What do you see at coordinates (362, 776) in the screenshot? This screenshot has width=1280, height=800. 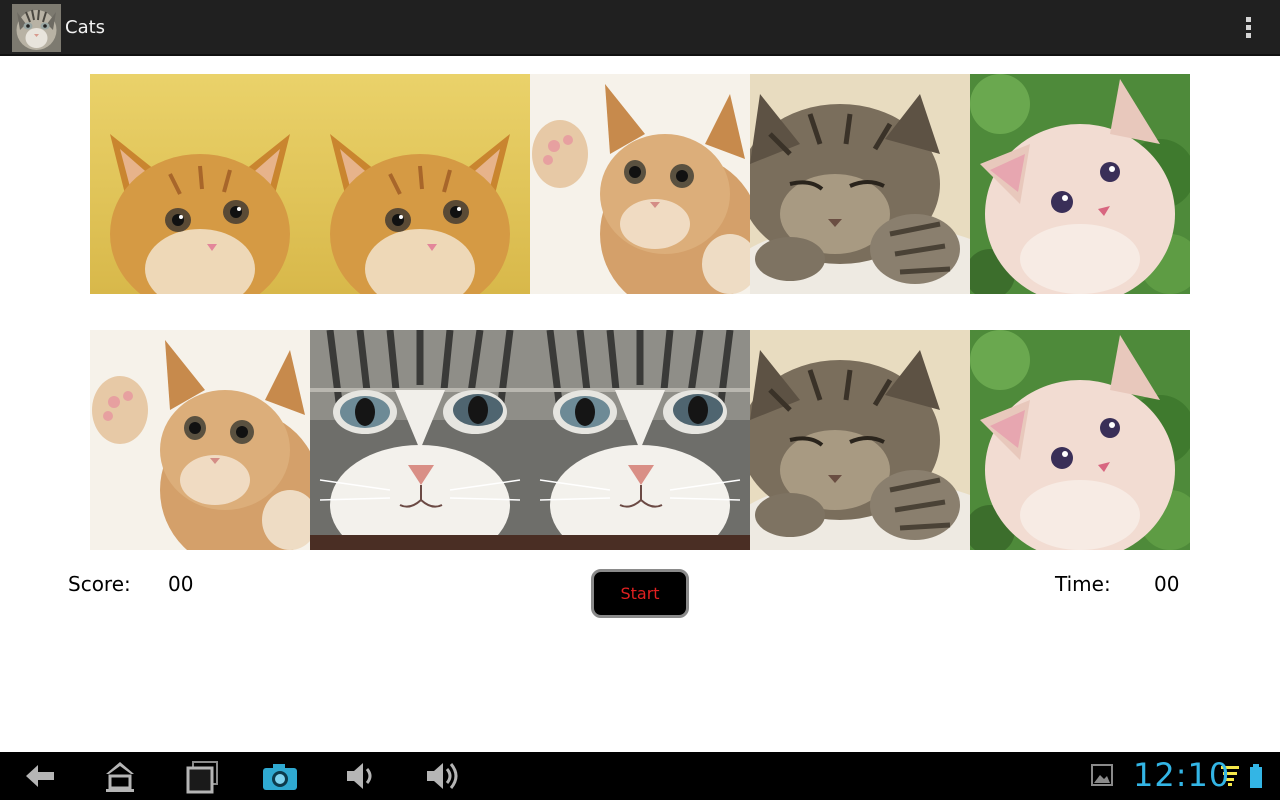 I see `volume-down-icon` at bounding box center [362, 776].